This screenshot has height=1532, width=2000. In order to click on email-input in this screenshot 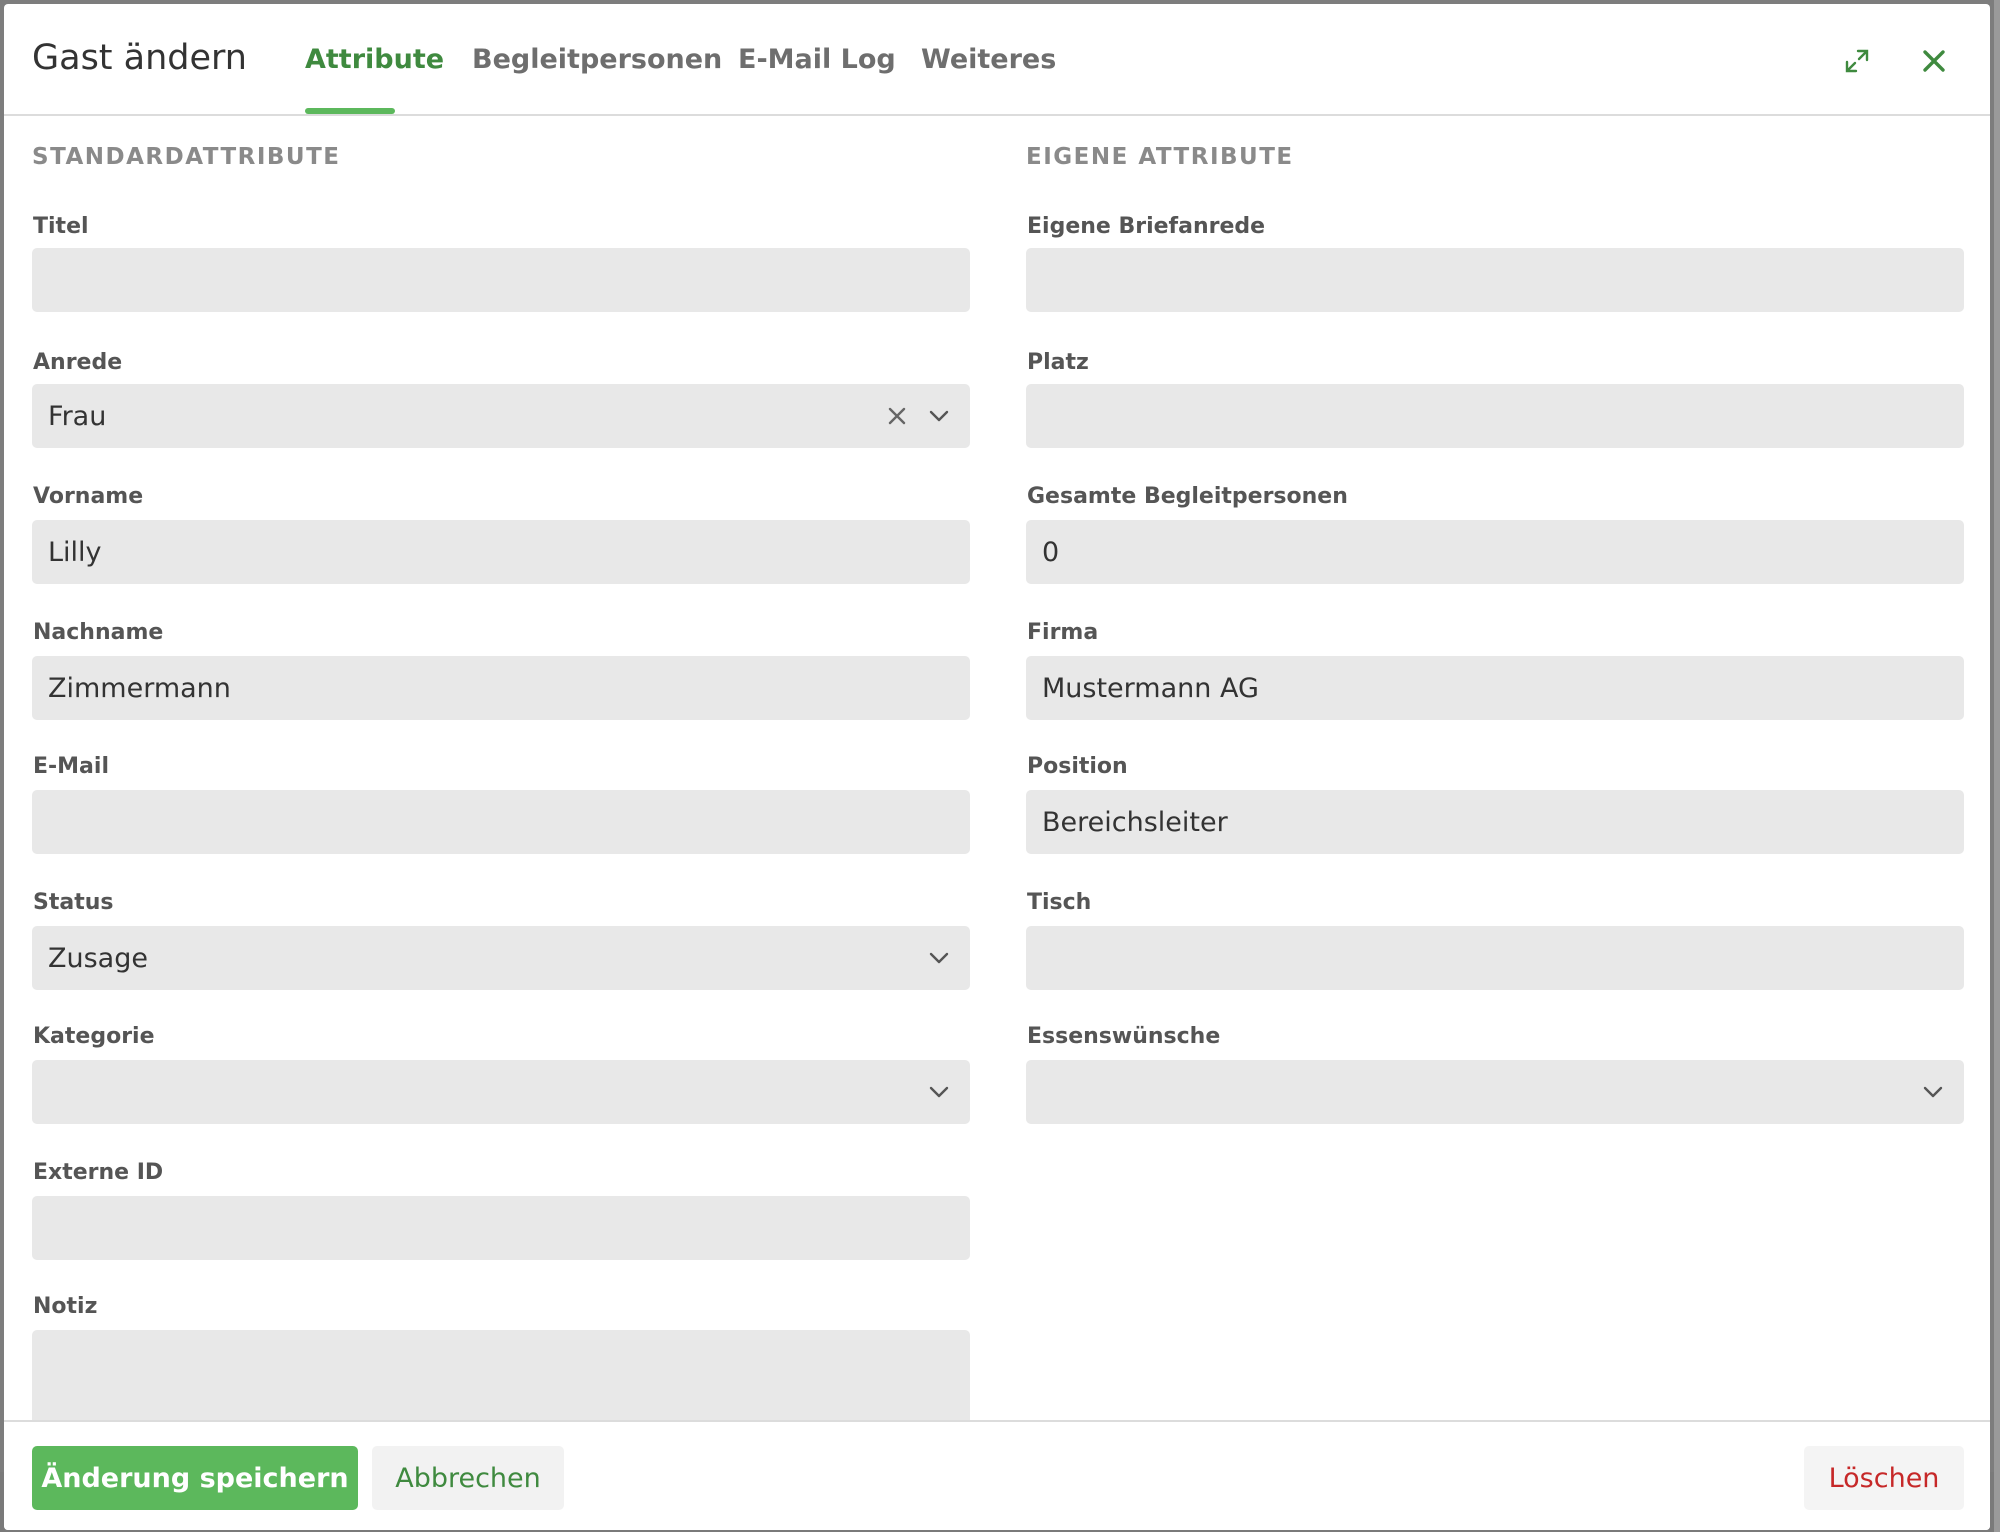, I will do `click(501, 822)`.